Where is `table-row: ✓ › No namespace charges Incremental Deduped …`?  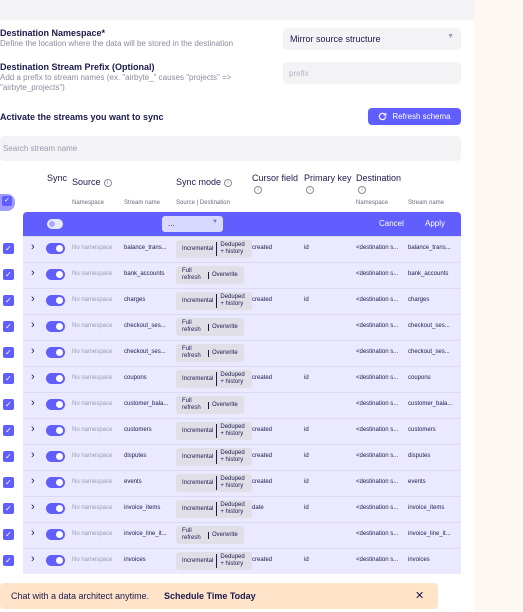
table-row: ✓ › No namespace charges Incremental Deduped … is located at coordinates (237, 301).